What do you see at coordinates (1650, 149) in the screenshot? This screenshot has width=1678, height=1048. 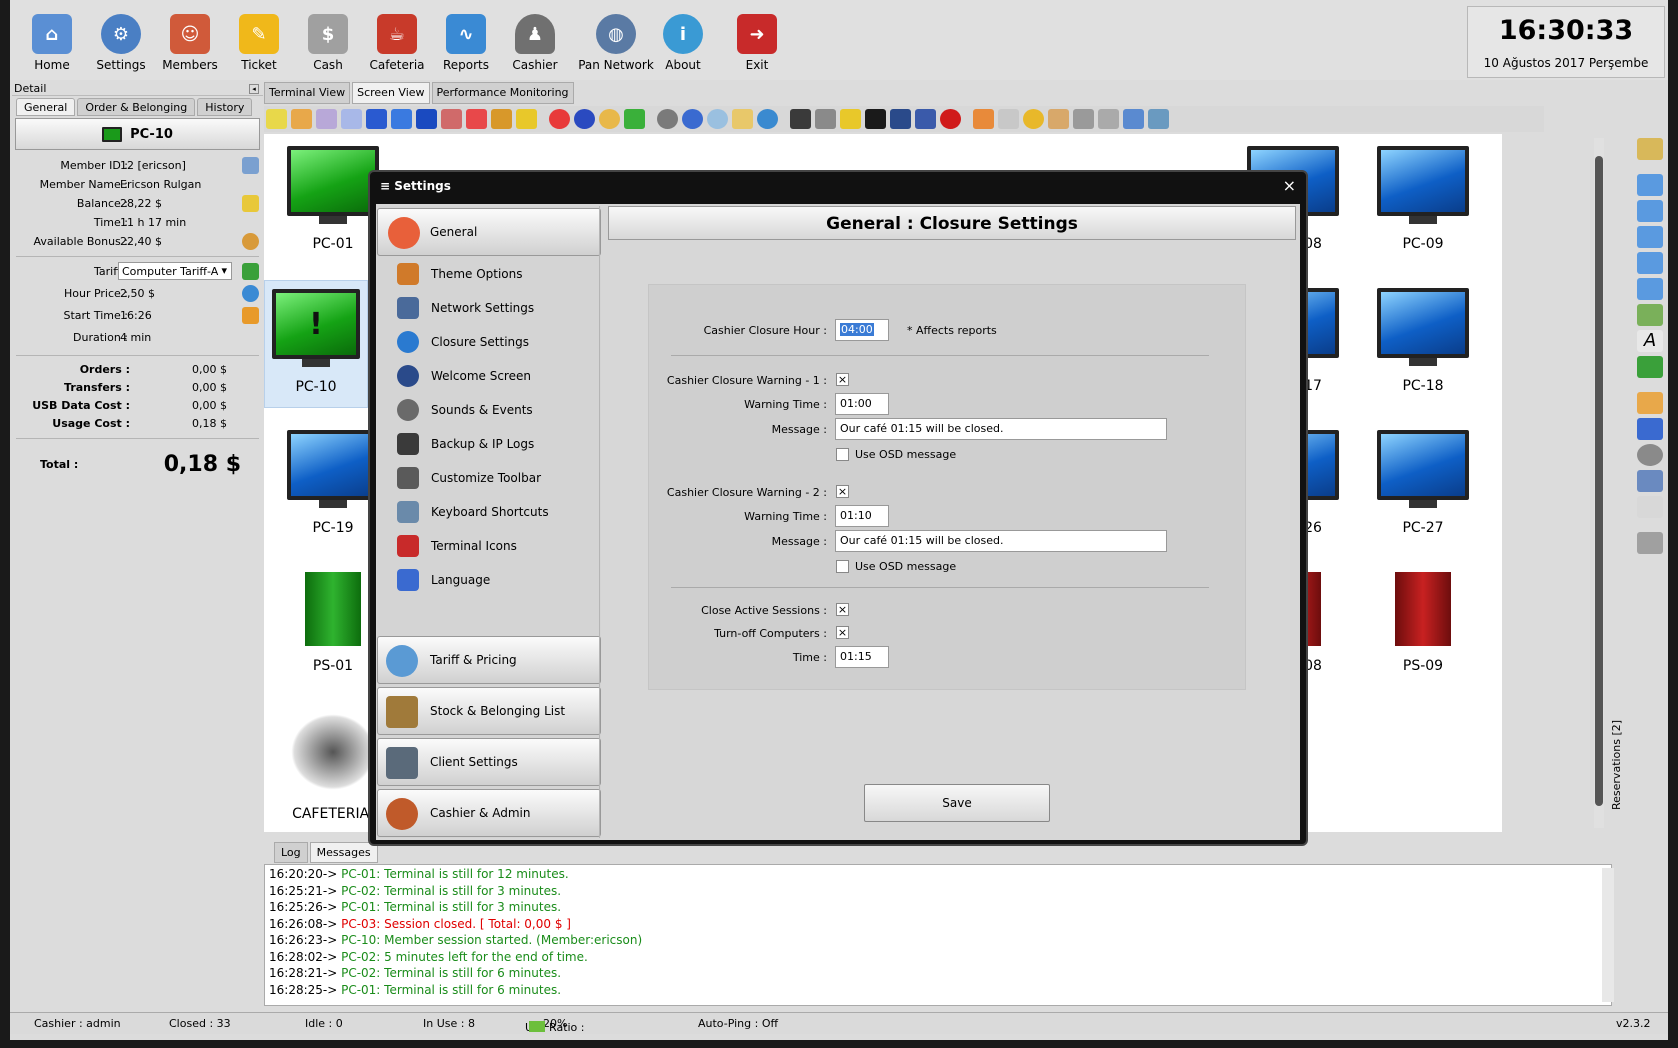 I see `landscape-icon` at bounding box center [1650, 149].